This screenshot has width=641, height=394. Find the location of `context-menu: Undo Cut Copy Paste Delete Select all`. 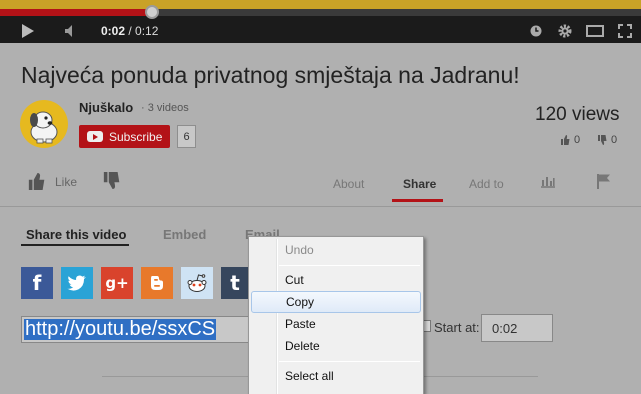

context-menu: Undo Cut Copy Paste Delete Select all is located at coordinates (336, 315).